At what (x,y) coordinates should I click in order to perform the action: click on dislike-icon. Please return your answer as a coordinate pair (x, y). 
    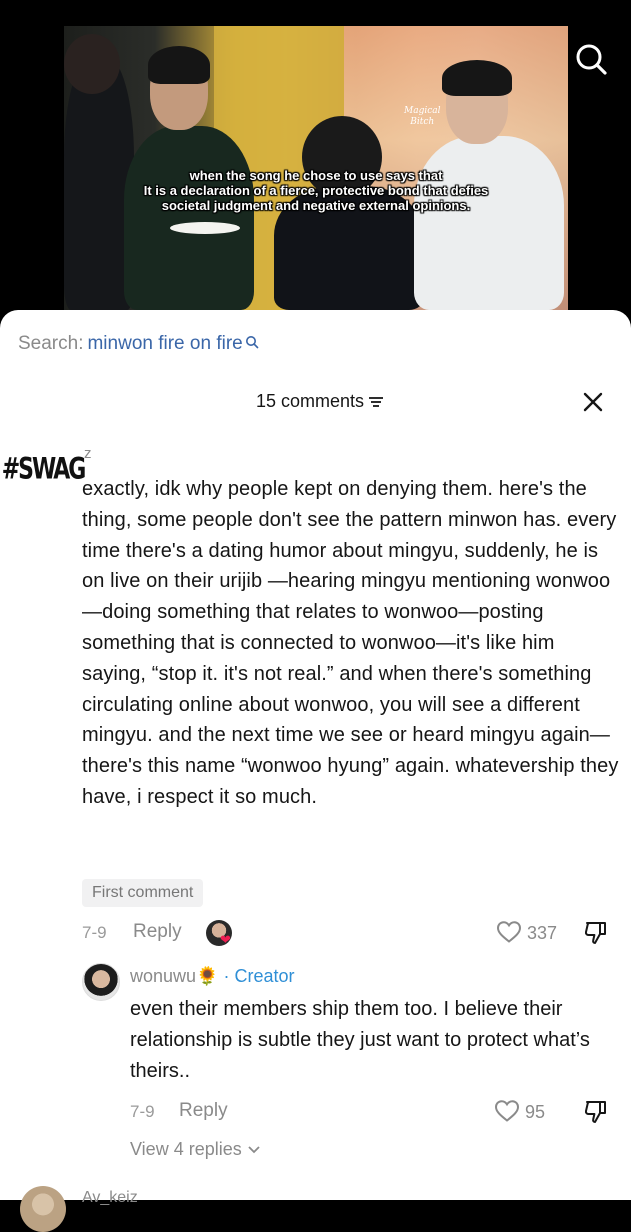
    Looking at the image, I should click on (596, 933).